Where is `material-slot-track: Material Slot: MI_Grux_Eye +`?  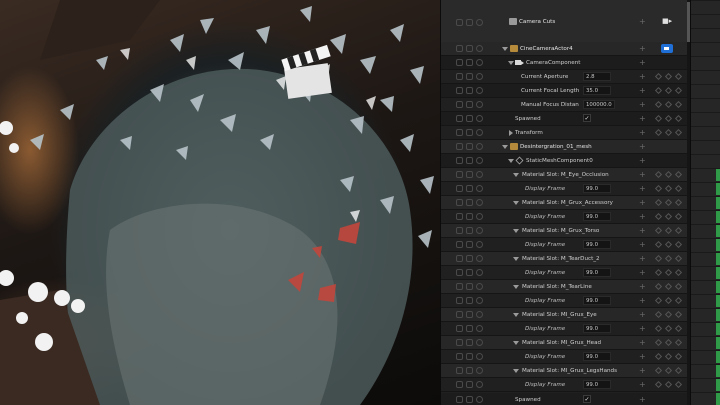 material-slot-track: Material Slot: MI_Grux_Eye + is located at coordinates (566, 315).